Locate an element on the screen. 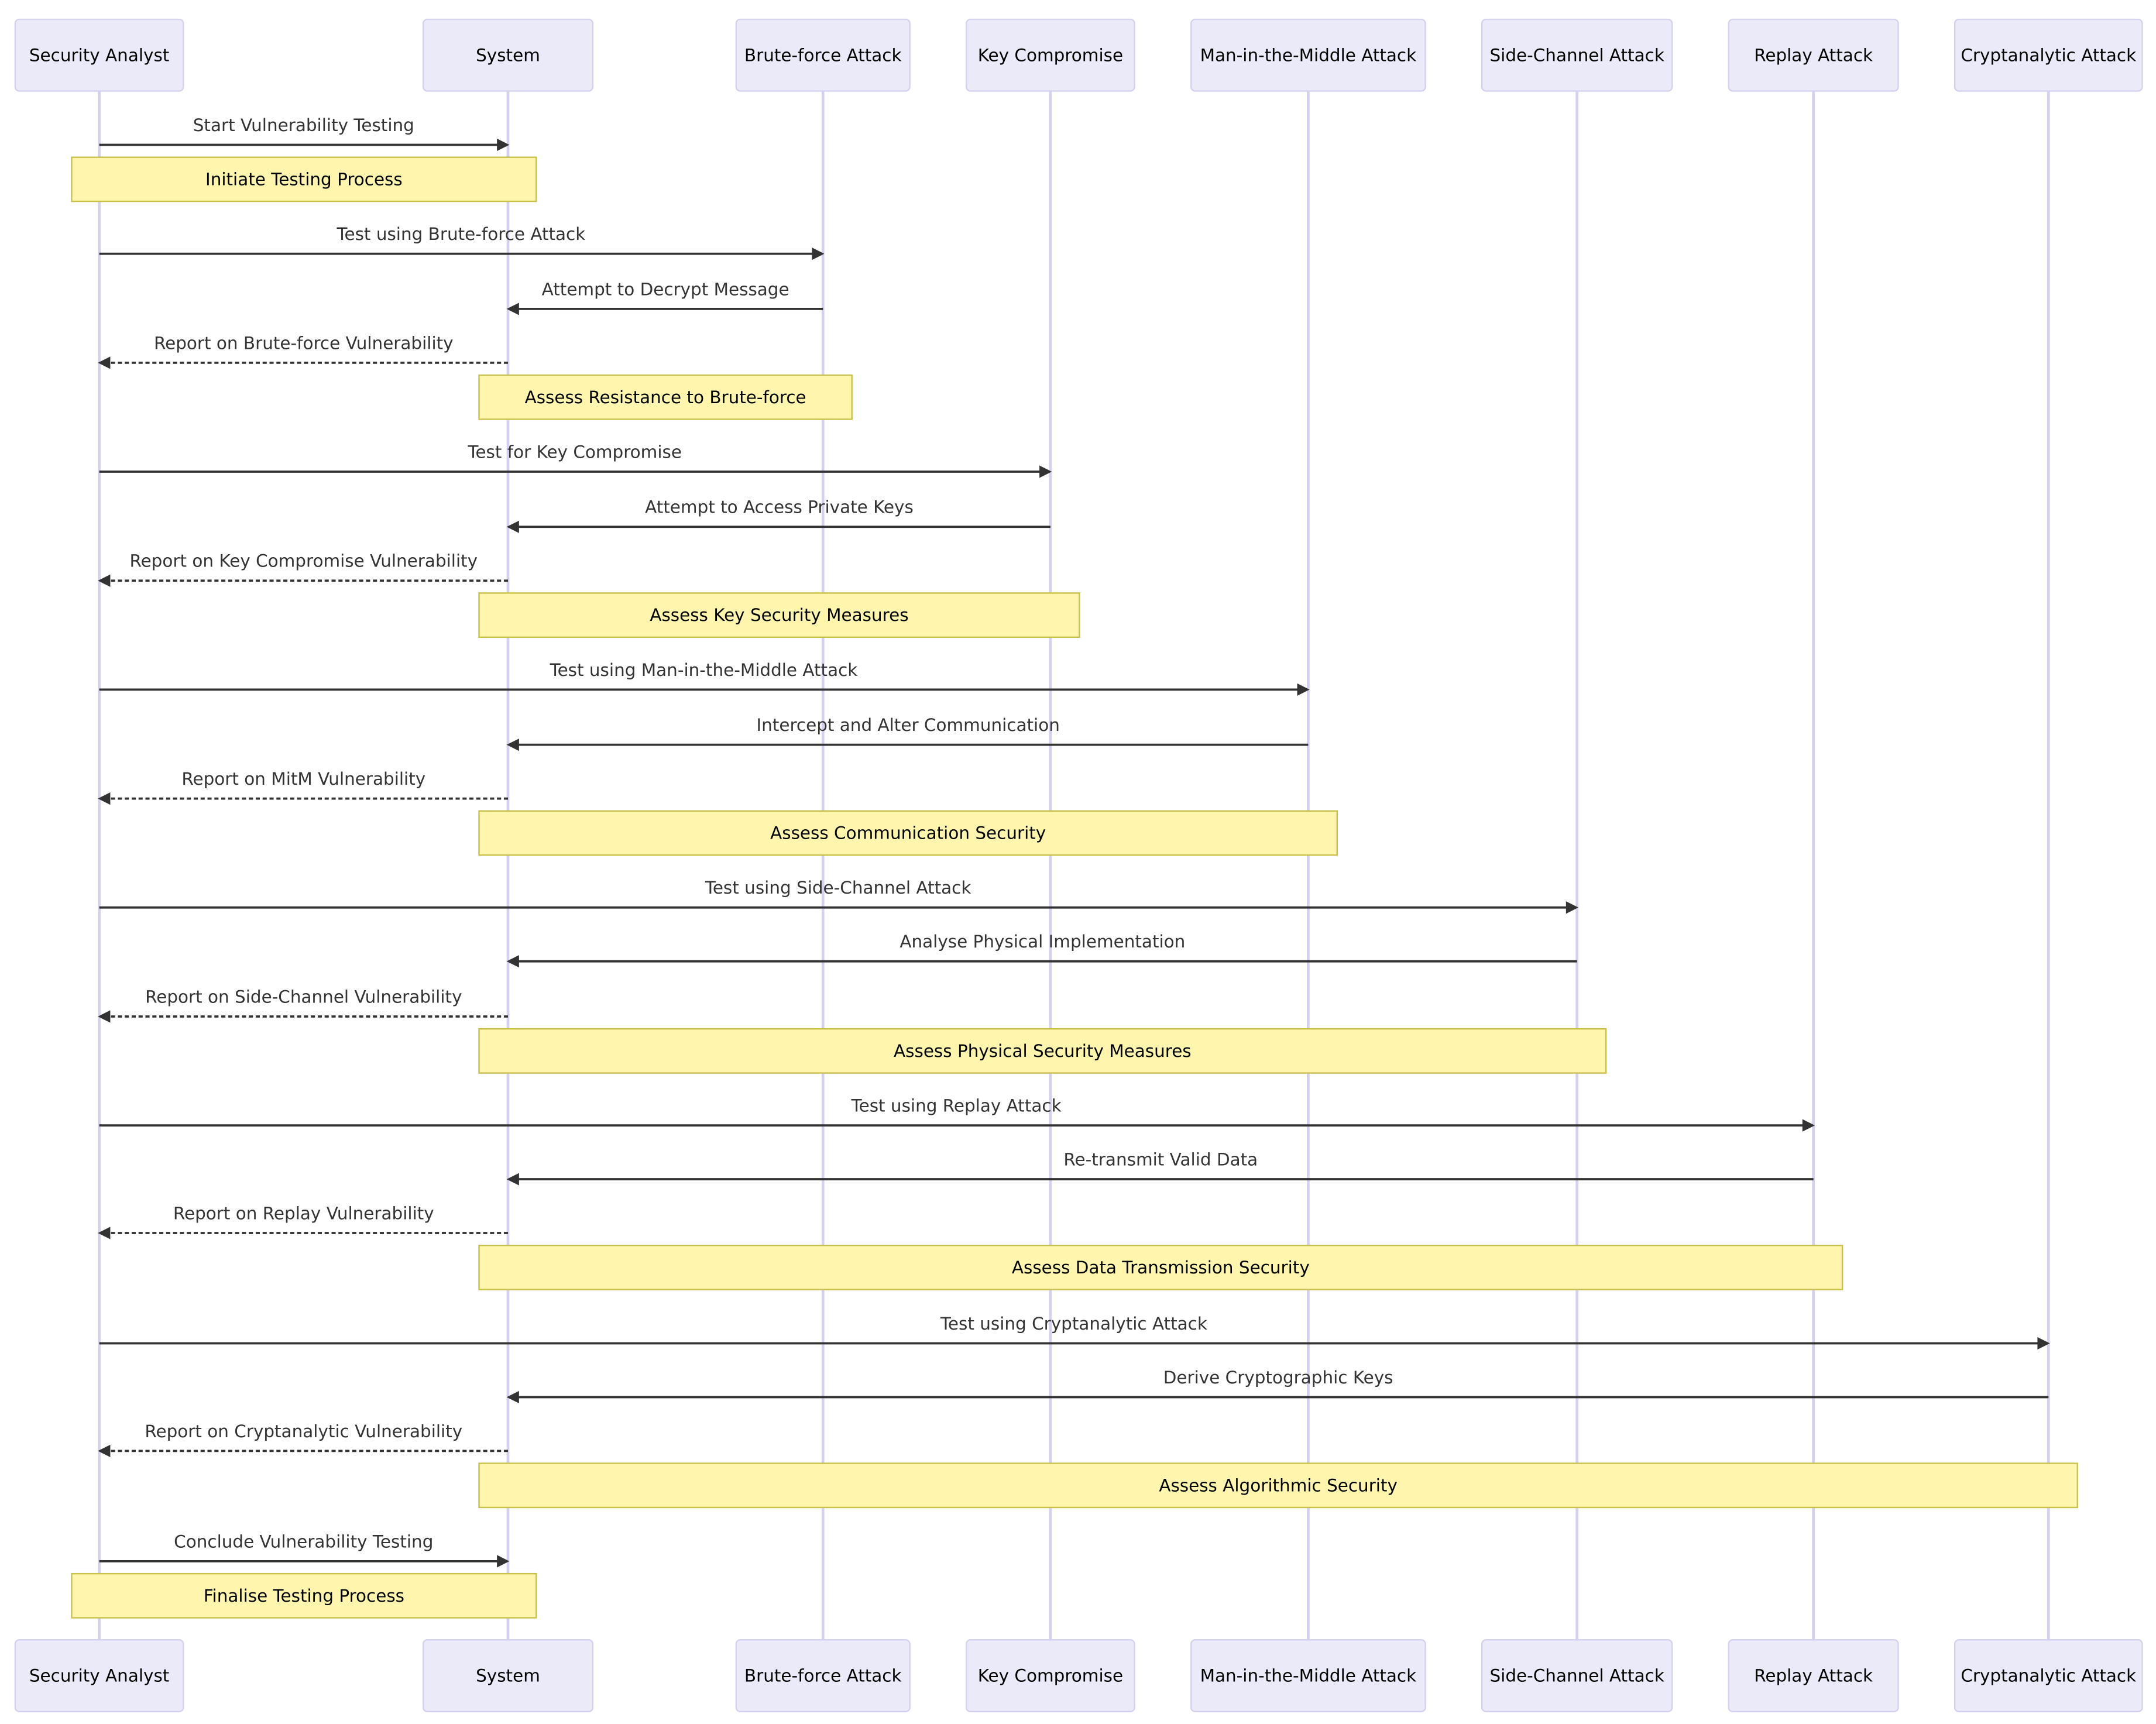 This screenshot has height=1724, width=2156. note-label: Assess Resistance to Brute-force is located at coordinates (665, 397).